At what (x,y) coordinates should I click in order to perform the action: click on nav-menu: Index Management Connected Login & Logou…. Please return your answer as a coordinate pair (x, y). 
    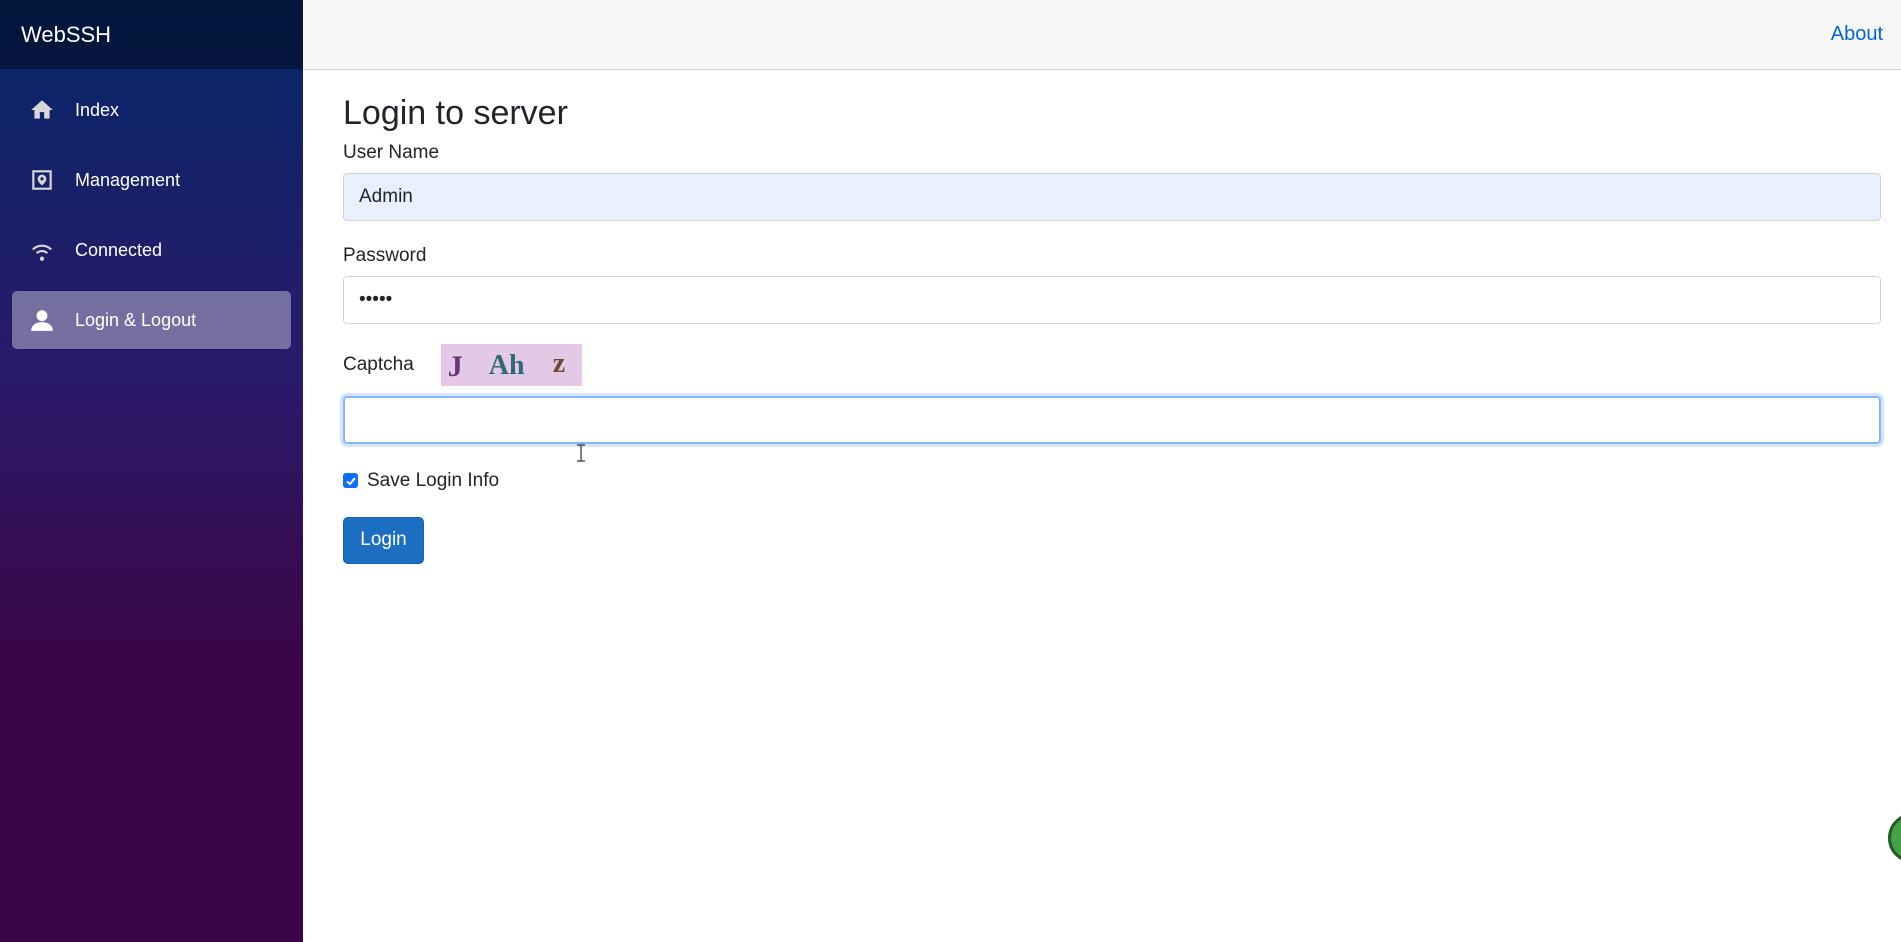
    Looking at the image, I should click on (151, 215).